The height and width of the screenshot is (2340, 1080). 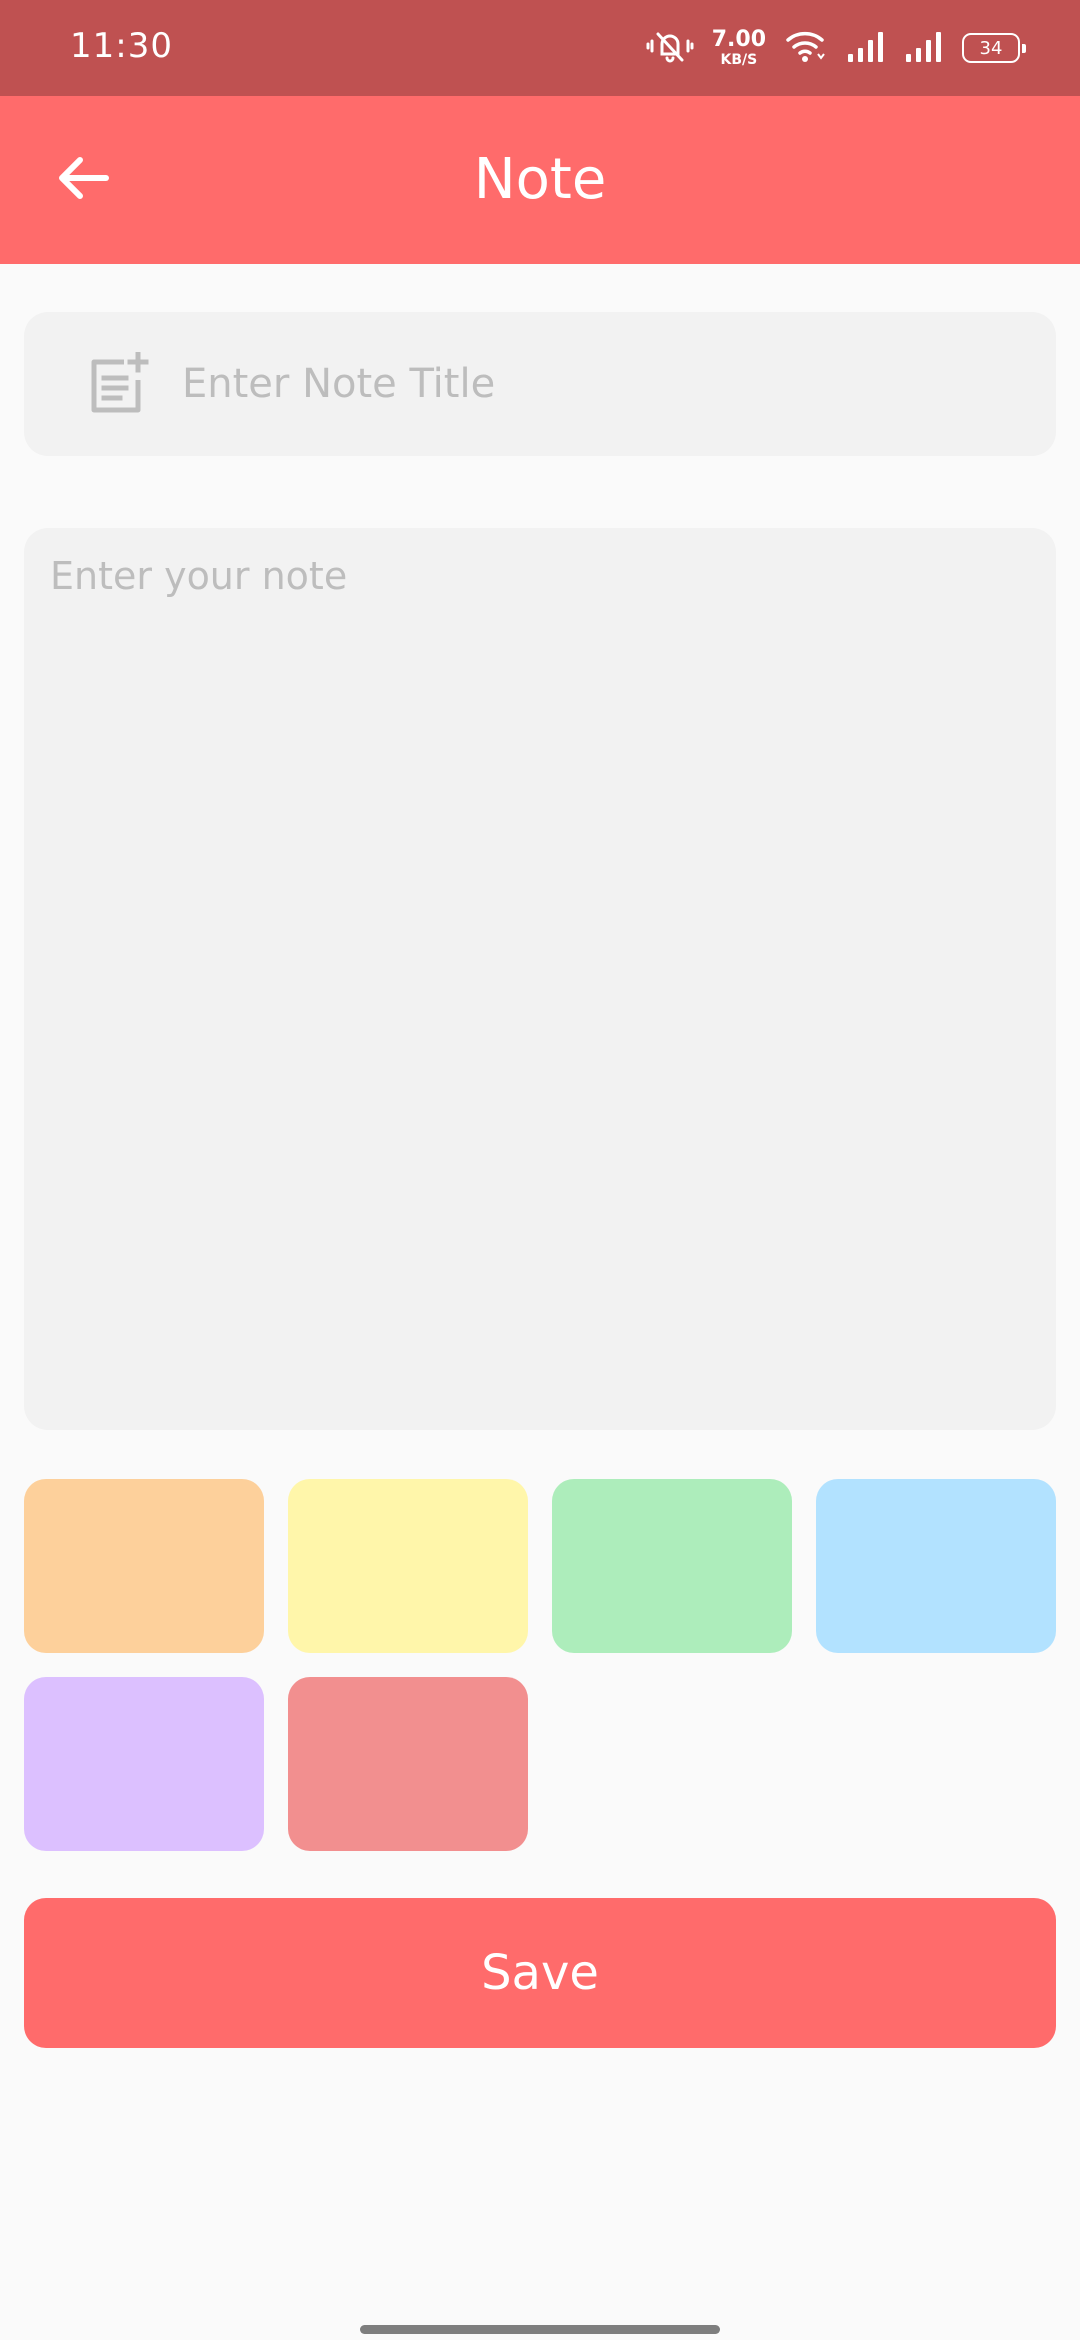 I want to click on wifi-icon, so click(x=806, y=48).